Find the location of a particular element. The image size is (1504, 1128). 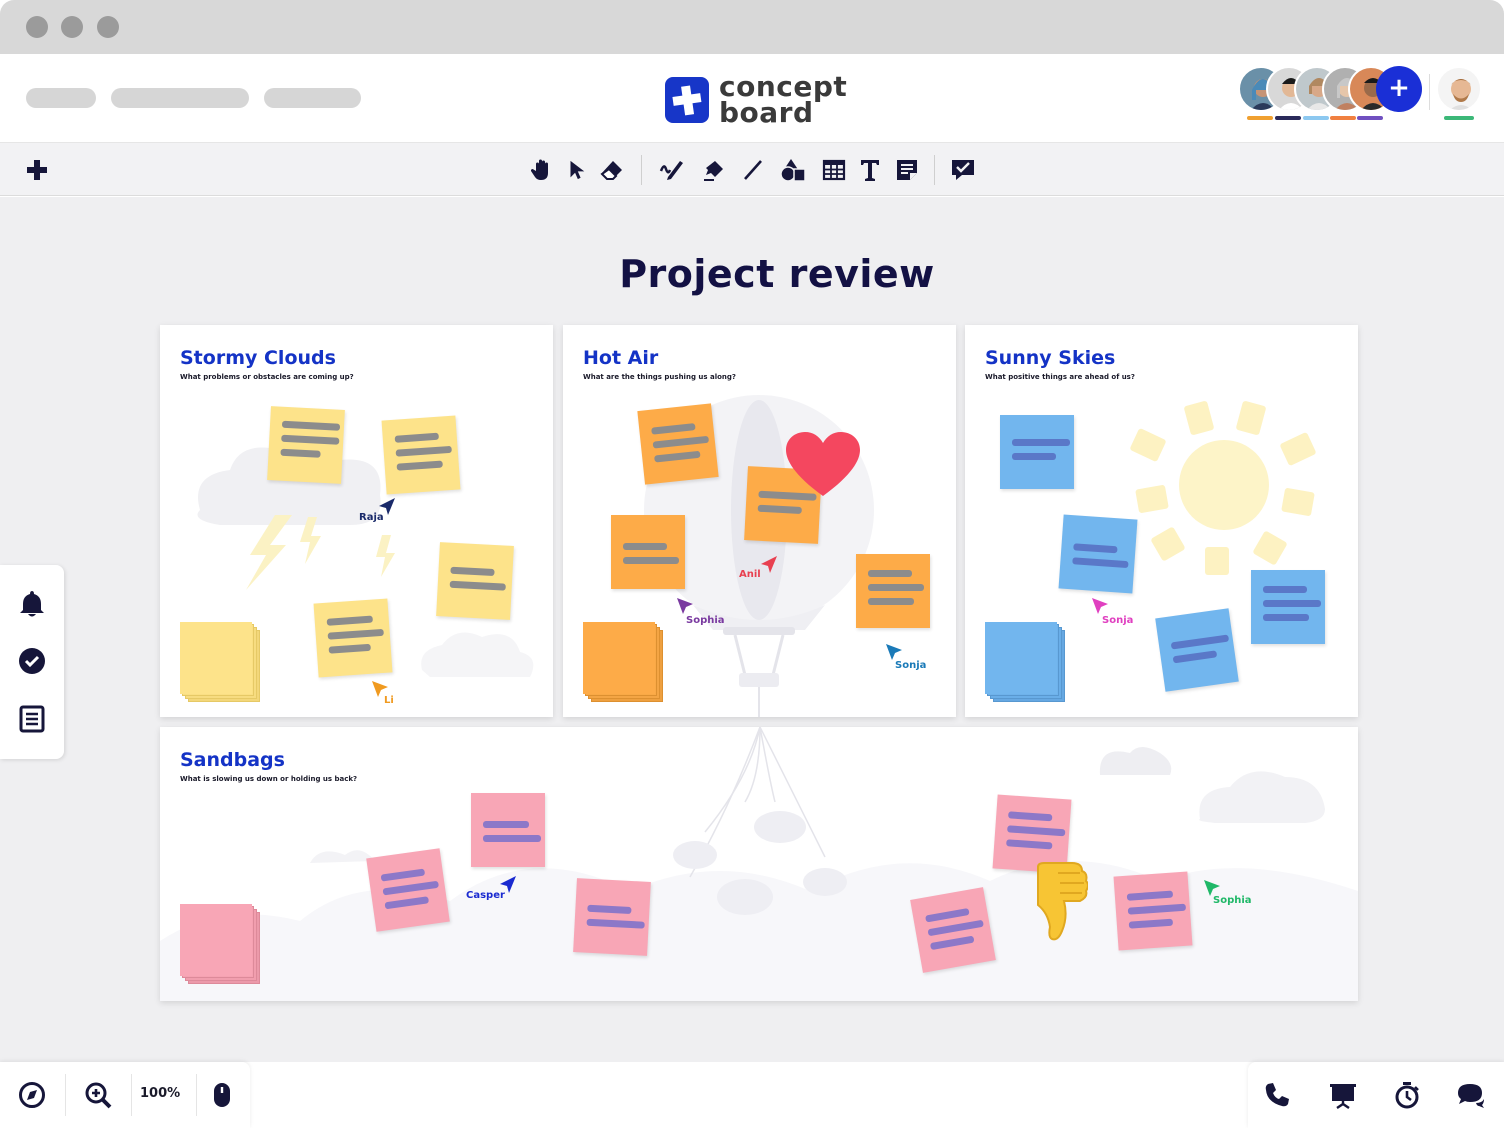

pen-icon is located at coordinates (671, 170).